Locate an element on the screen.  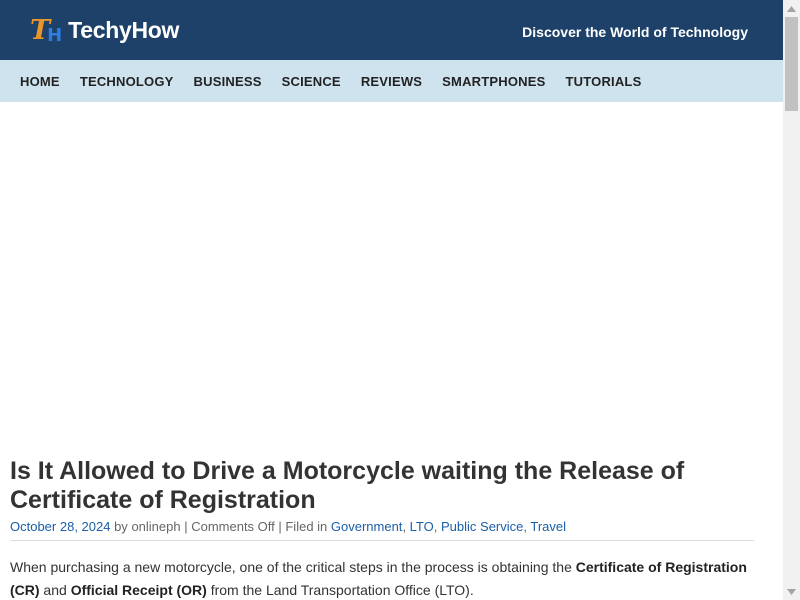
category-link-travel: Travel is located at coordinates (548, 526).